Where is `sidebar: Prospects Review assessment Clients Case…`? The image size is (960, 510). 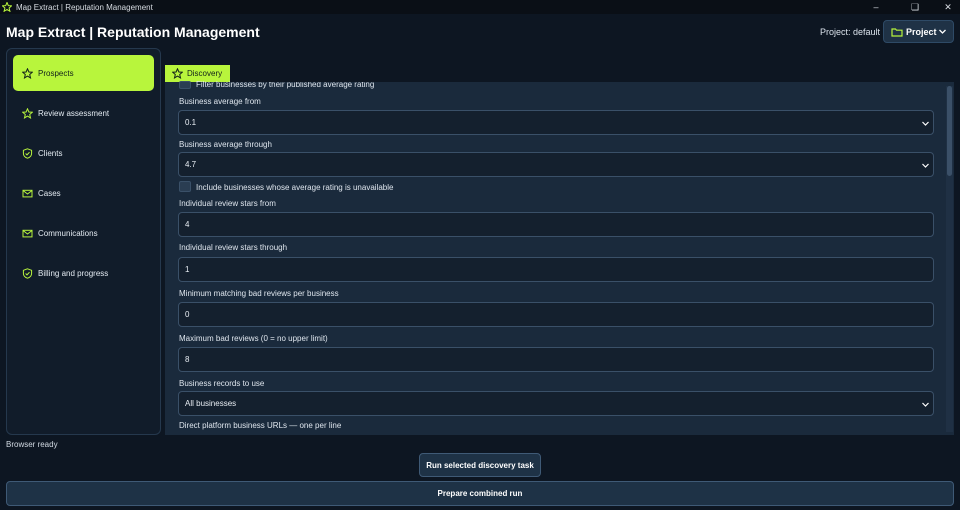 sidebar: Prospects Review assessment Clients Case… is located at coordinates (83, 241).